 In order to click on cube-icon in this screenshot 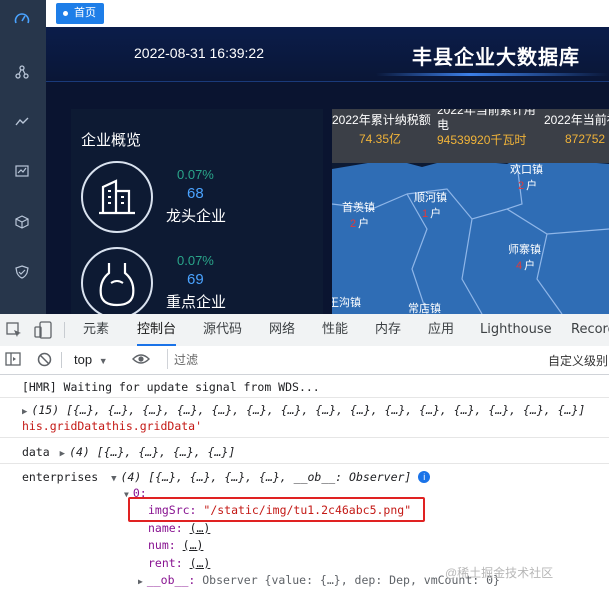, I will do `click(22, 222)`.